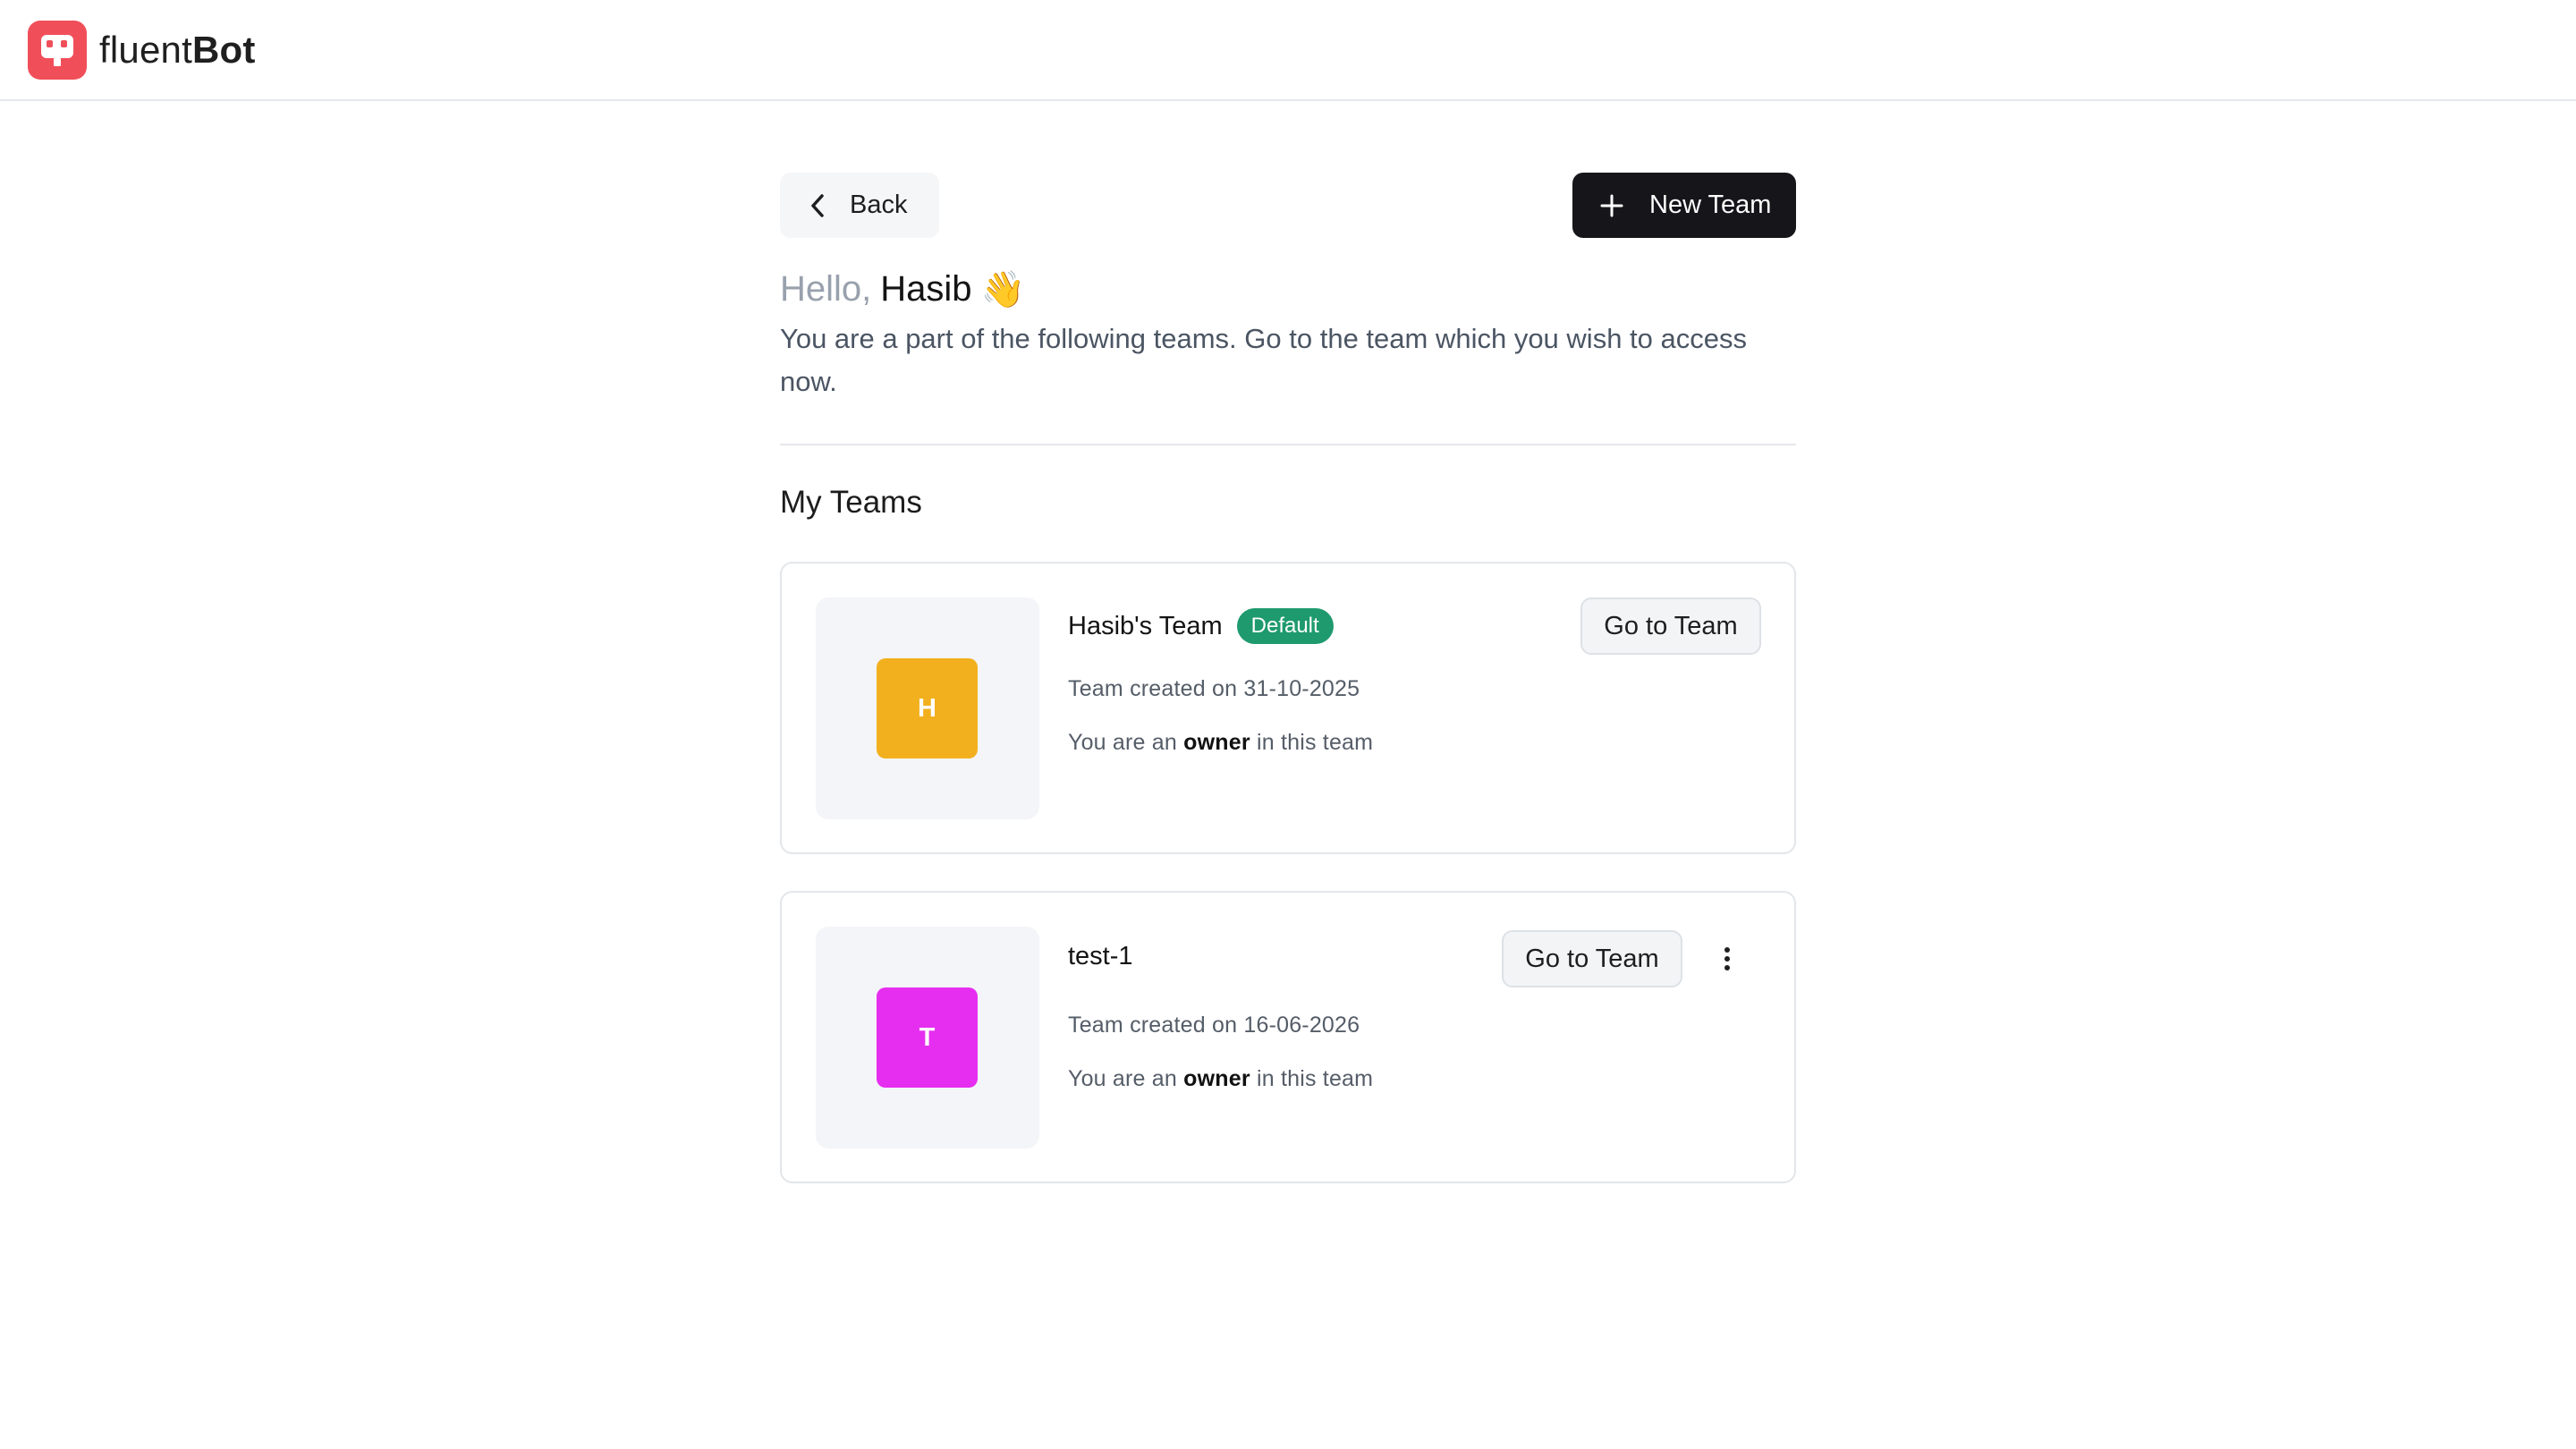 Image resolution: width=2576 pixels, height=1449 pixels. What do you see at coordinates (177, 50) in the screenshot?
I see `brand-name: fluentBot` at bounding box center [177, 50].